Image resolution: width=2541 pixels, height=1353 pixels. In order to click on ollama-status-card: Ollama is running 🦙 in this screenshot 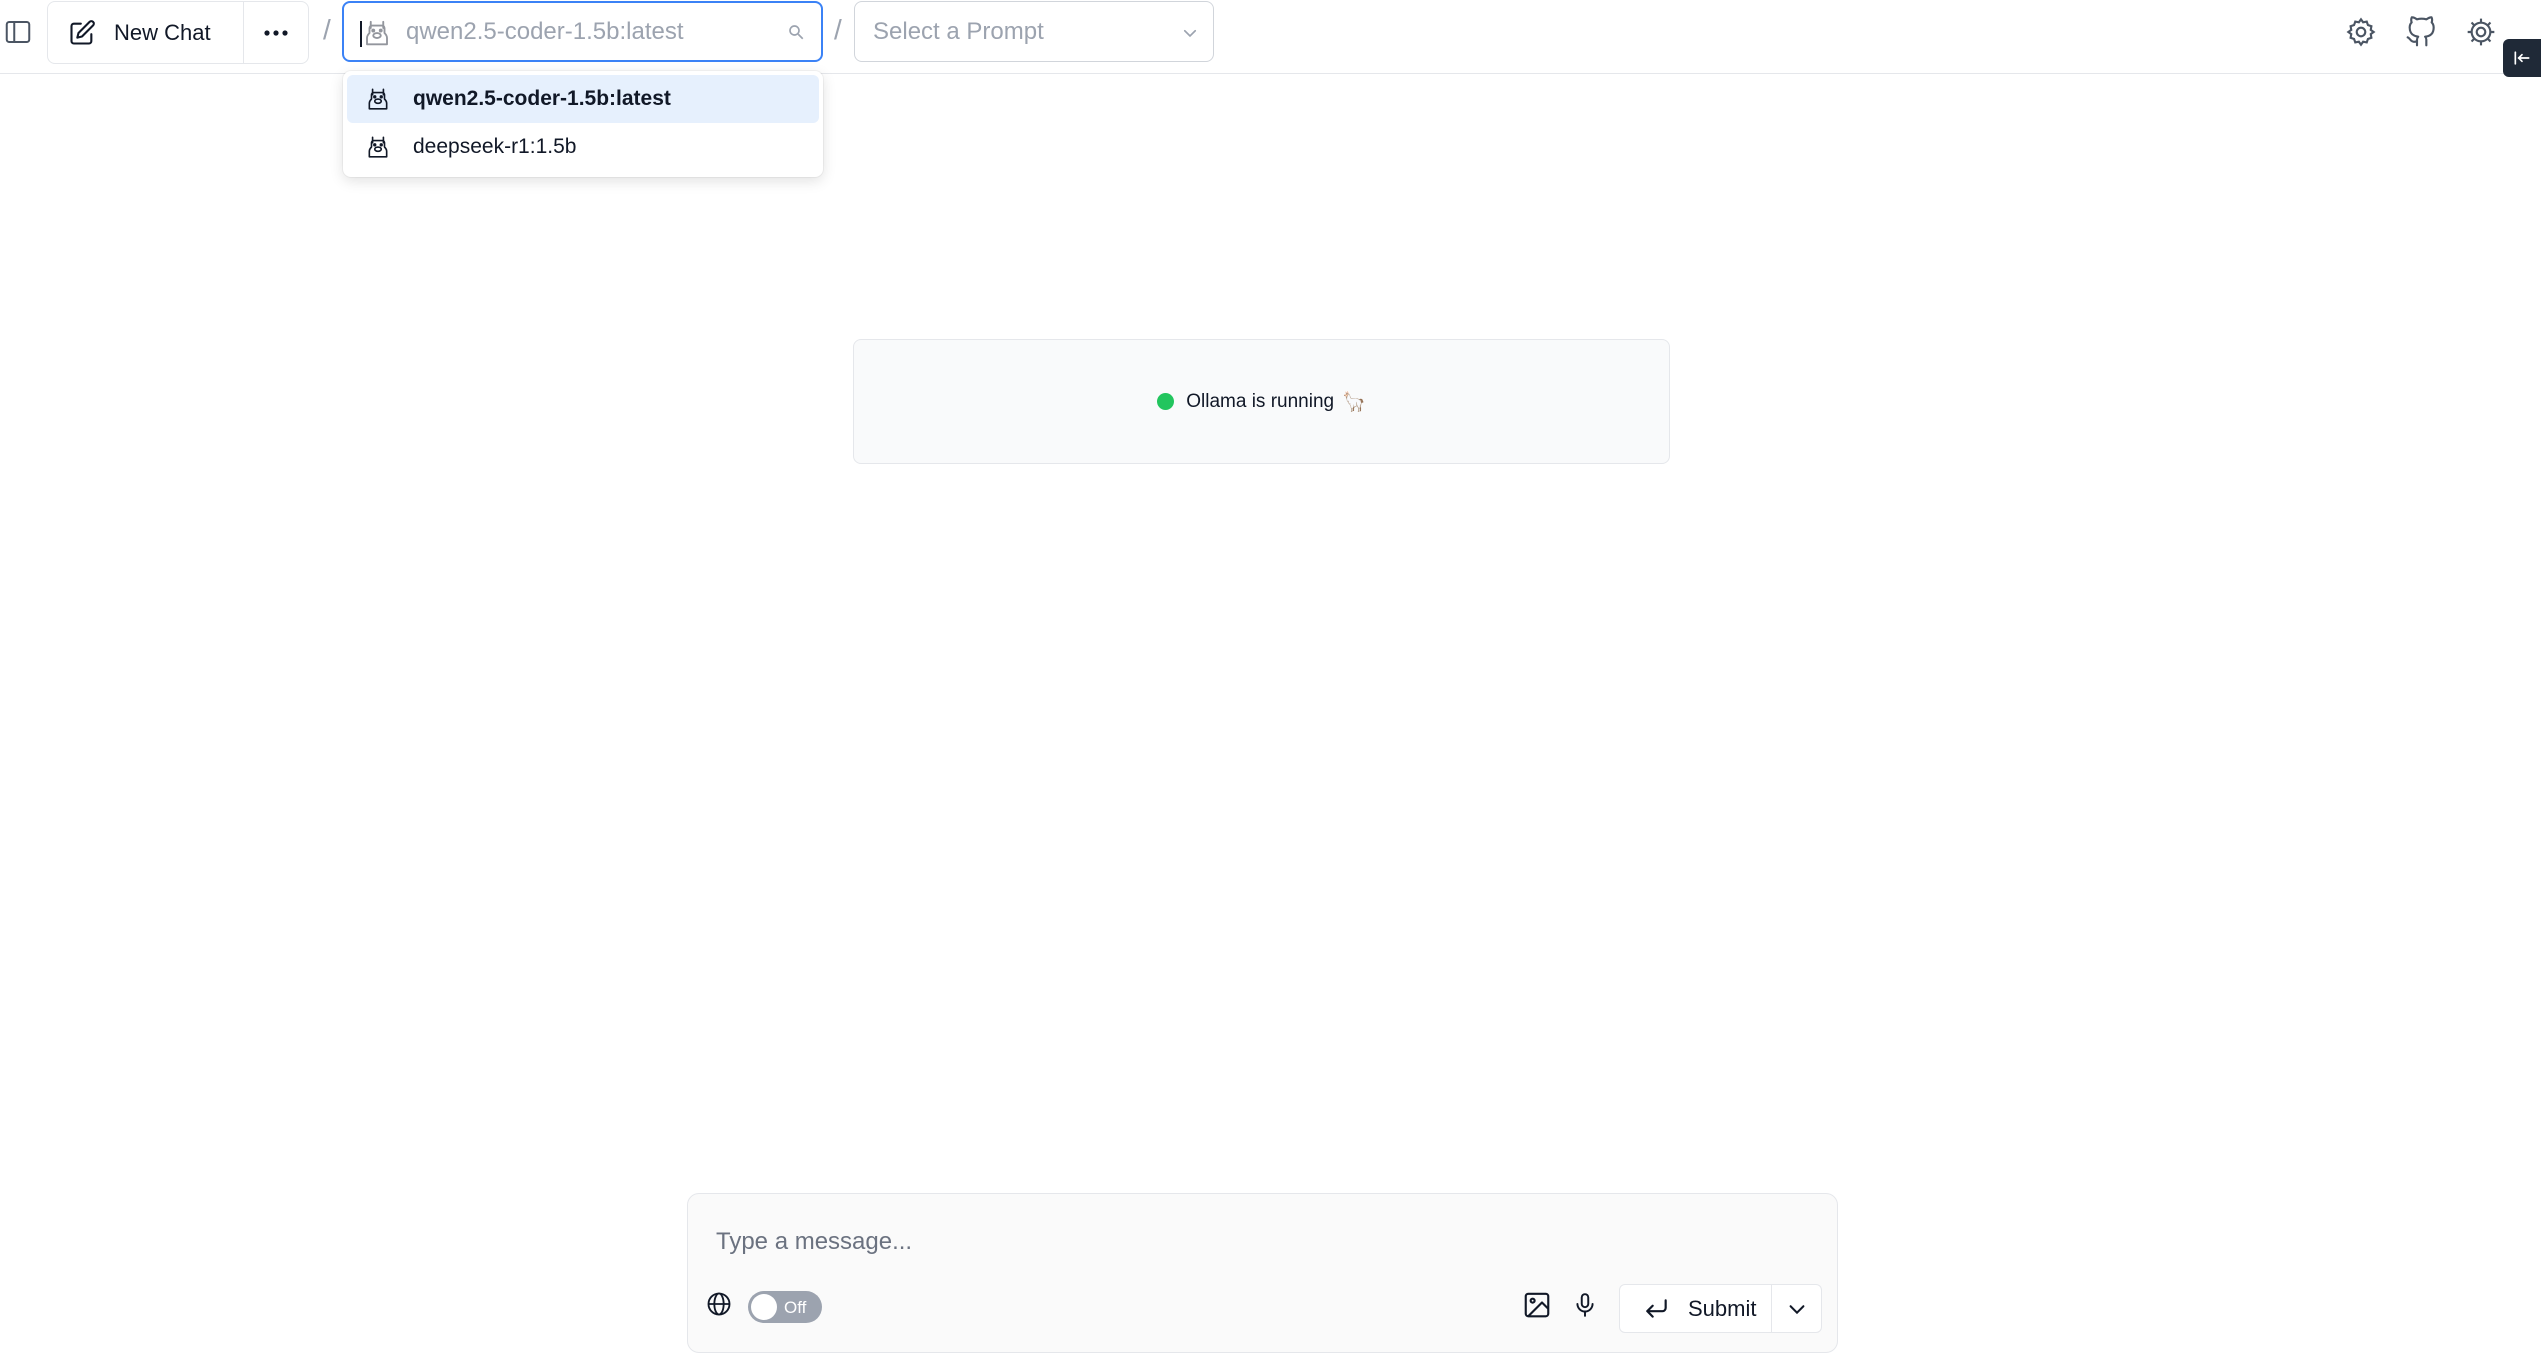, I will do `click(1261, 401)`.